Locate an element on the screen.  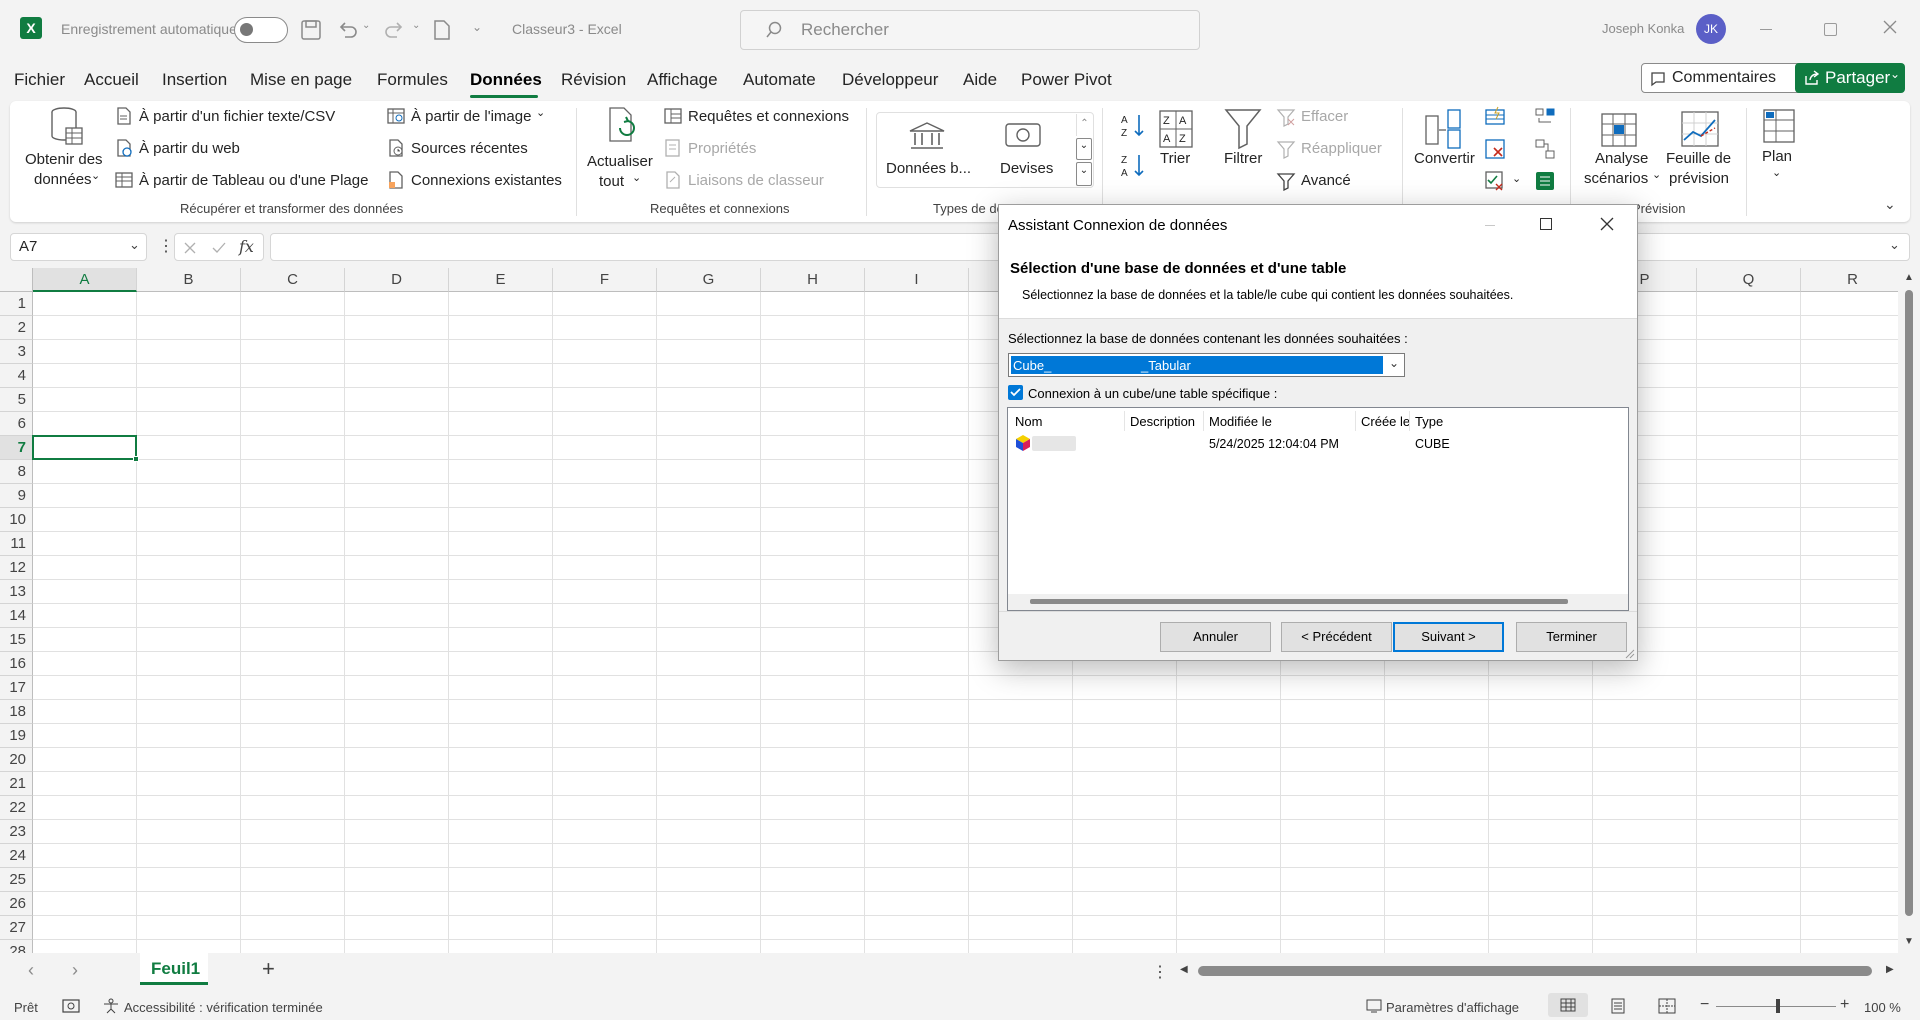
row-header-23: 23 is located at coordinates (16, 832).